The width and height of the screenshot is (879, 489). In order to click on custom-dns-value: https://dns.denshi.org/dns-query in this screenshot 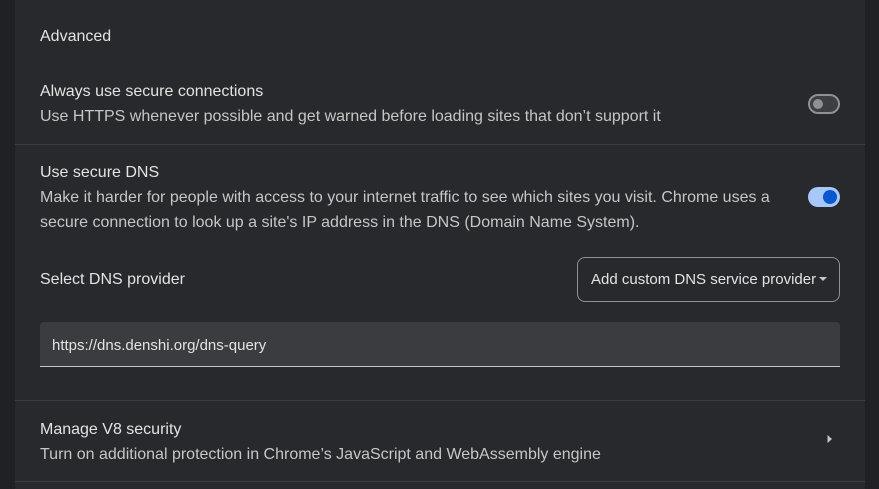, I will do `click(159, 345)`.